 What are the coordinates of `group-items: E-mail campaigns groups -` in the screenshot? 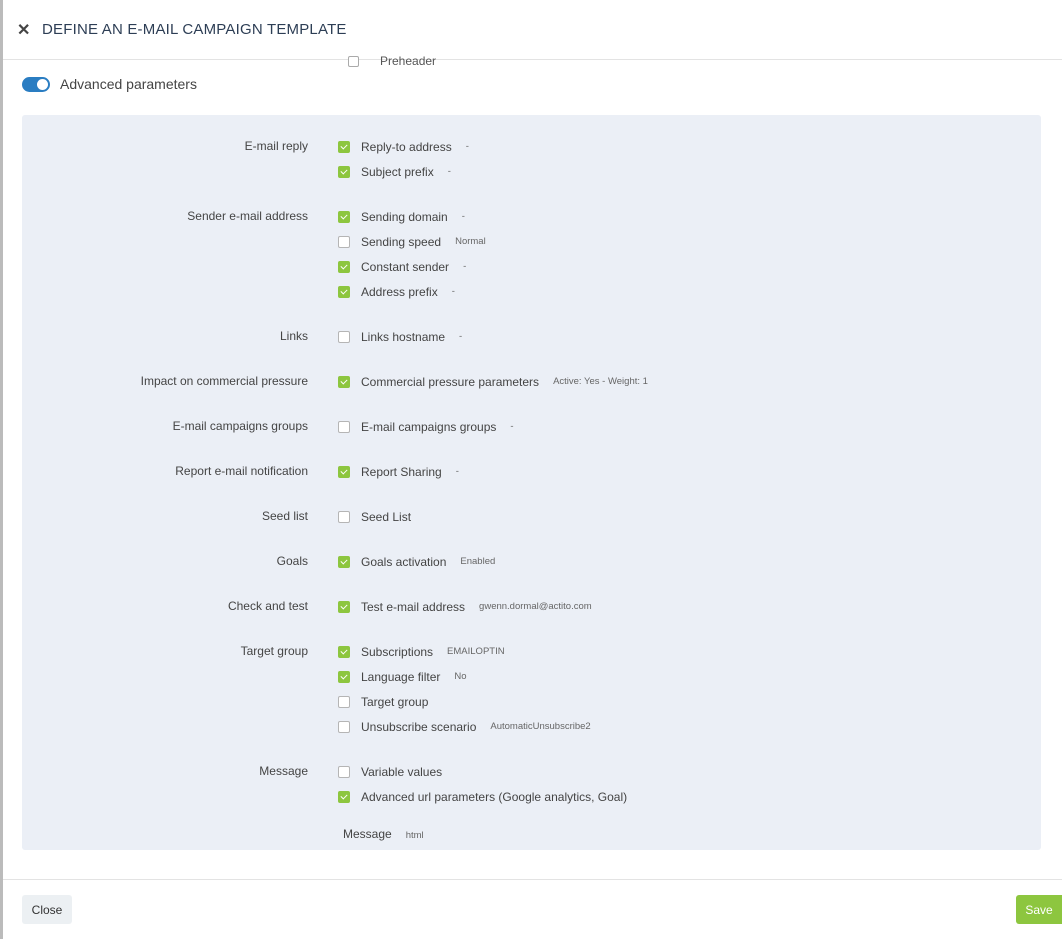 It's located at (426, 426).